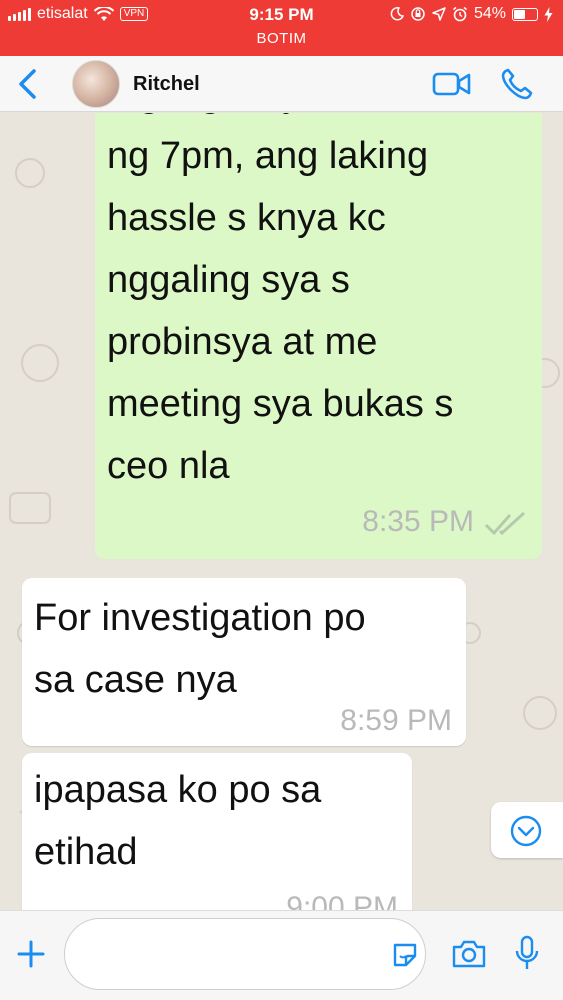 This screenshot has width=563, height=1000. I want to click on message-time: 8:35 PM, so click(418, 521).